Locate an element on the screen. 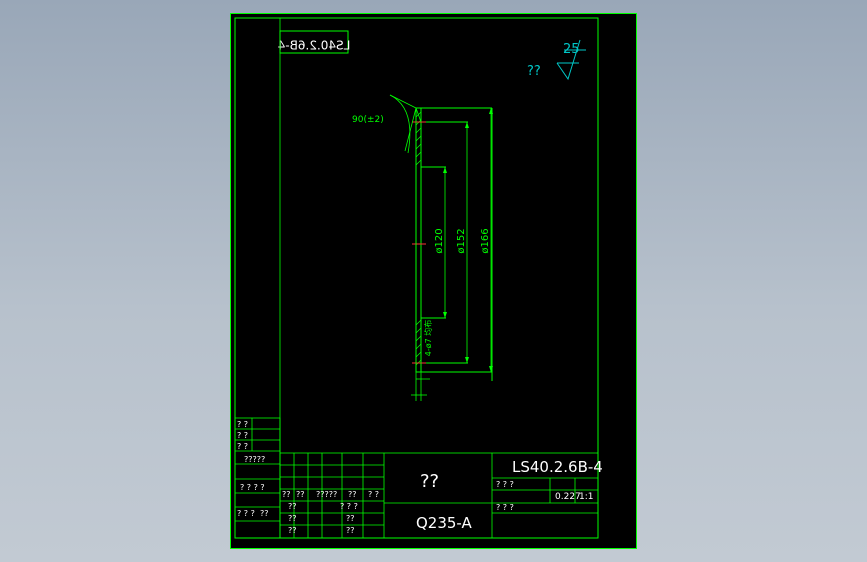 The width and height of the screenshot is (867, 562). sheet-label: ? ? ? is located at coordinates (505, 507).